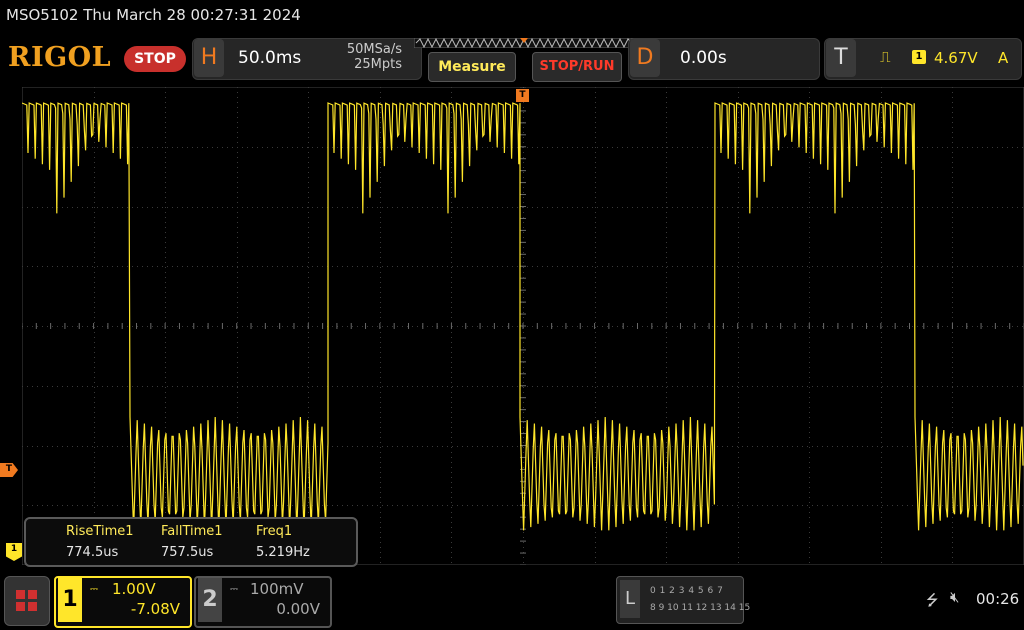 The image size is (1024, 630). I want to click on usb-icon: ⭍, so click(932, 602).